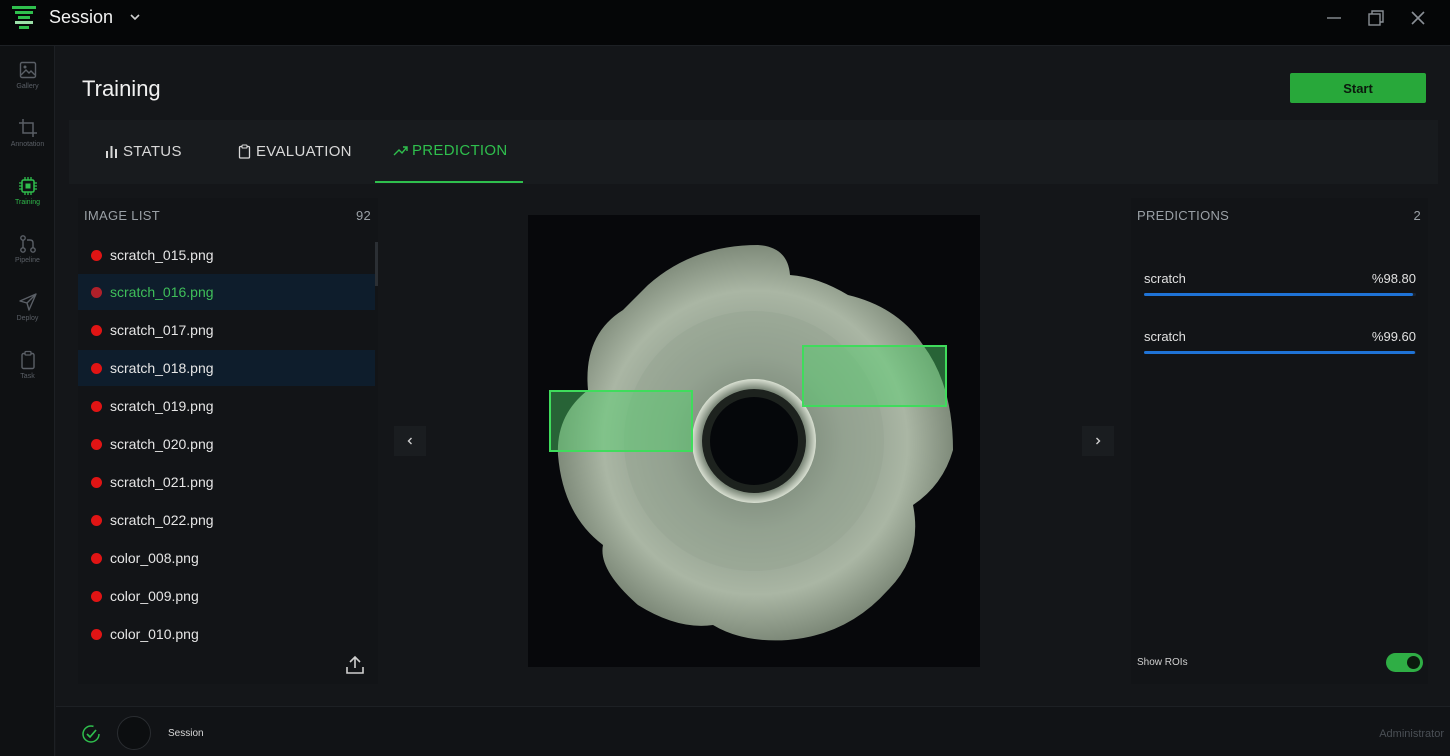  Describe the element at coordinates (27, 186) in the screenshot. I see `chip-icon` at that location.